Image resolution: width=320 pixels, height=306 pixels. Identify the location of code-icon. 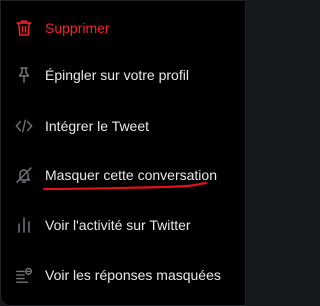
(24, 126).